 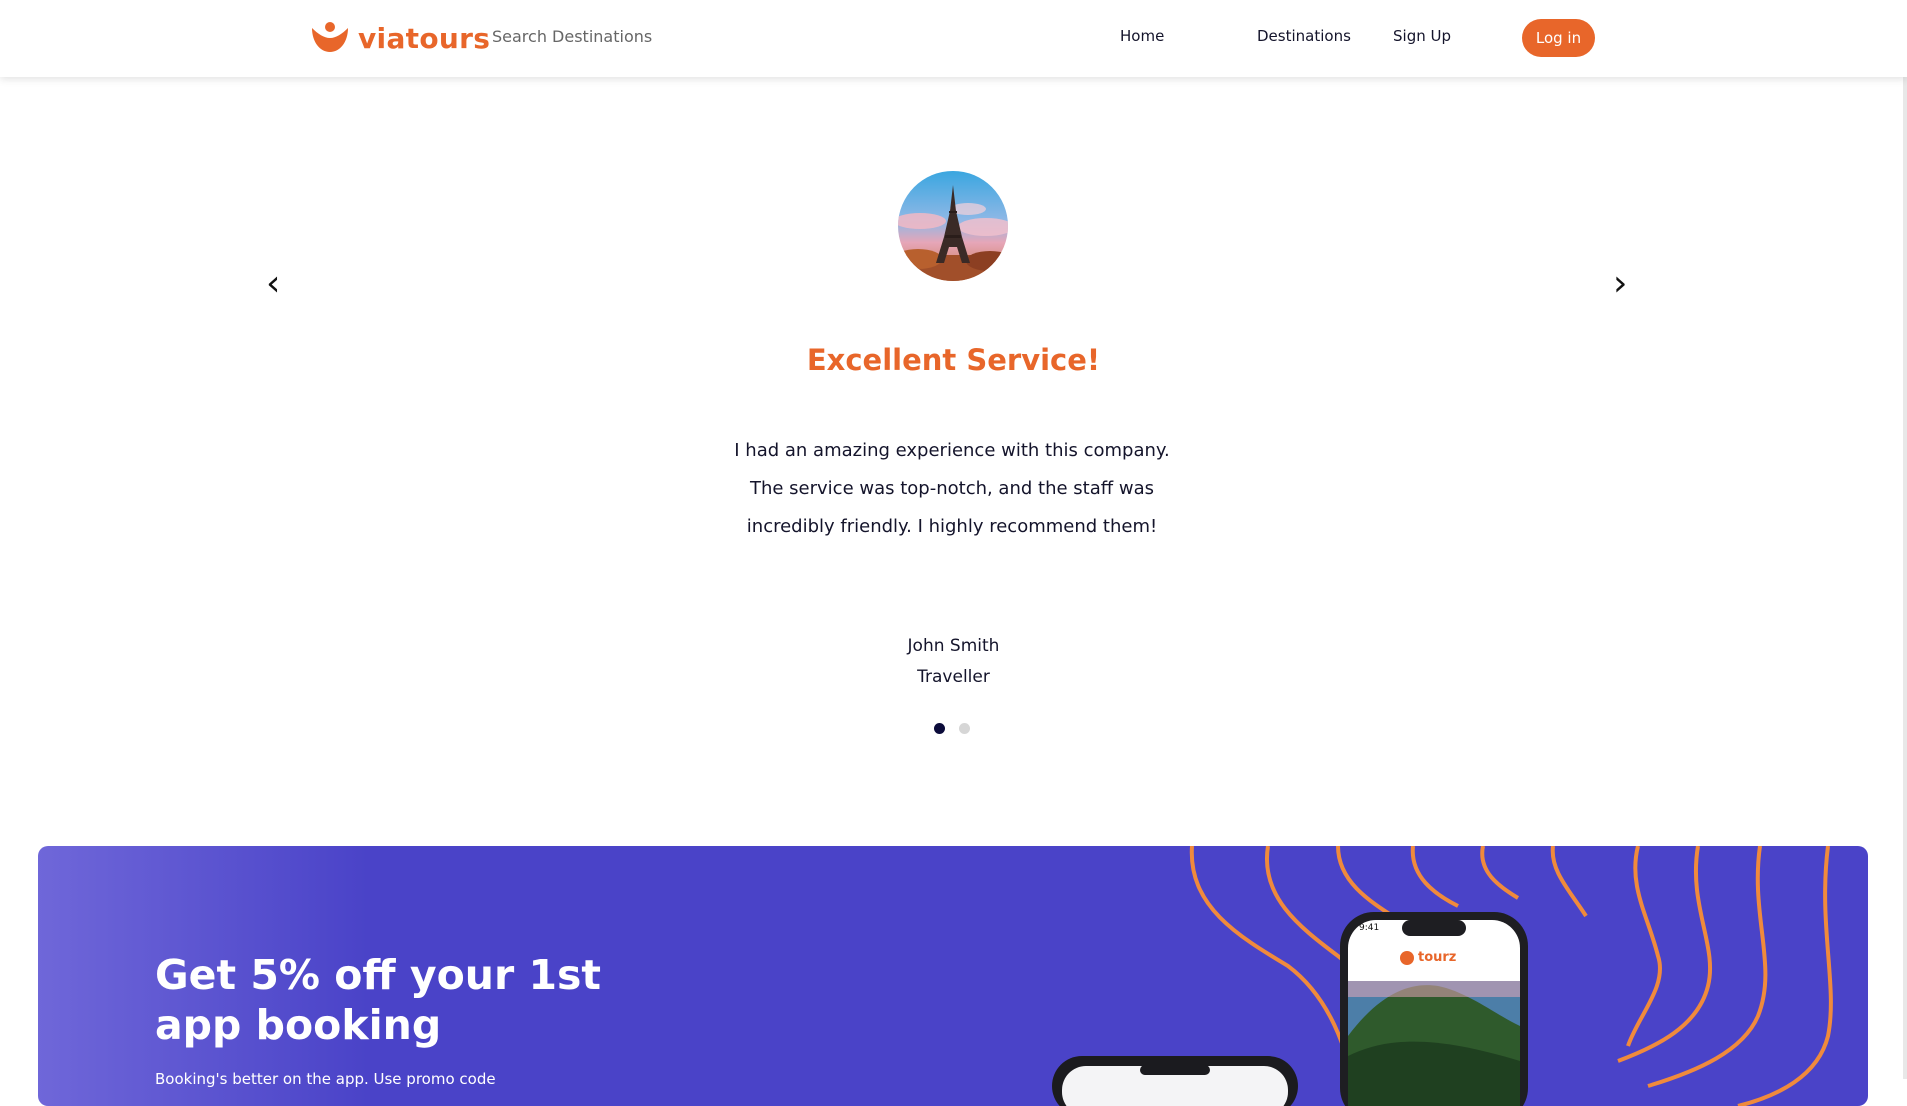 I want to click on nav-signup-link: Sign Up, so click(x=1422, y=36).